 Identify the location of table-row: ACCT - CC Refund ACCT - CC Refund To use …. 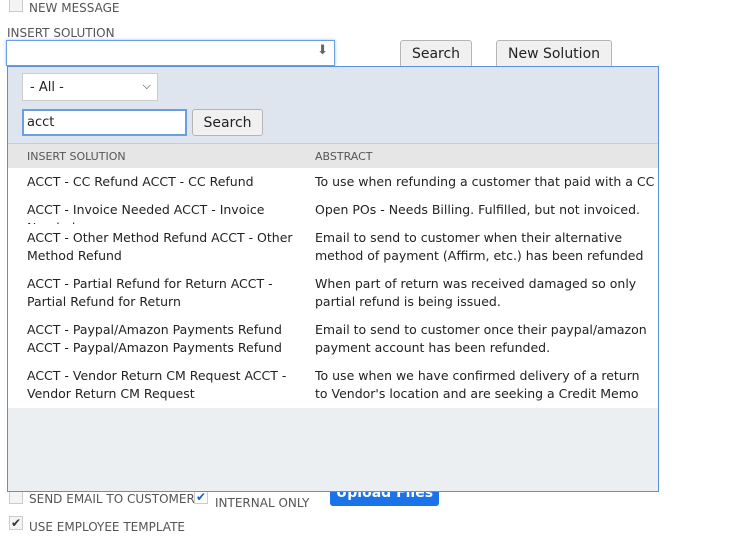
(333, 182).